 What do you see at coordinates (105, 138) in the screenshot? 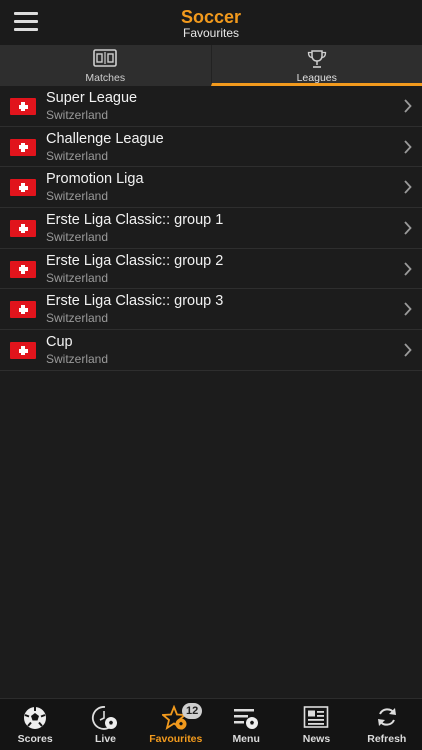
I see `league-name: Challenge League` at bounding box center [105, 138].